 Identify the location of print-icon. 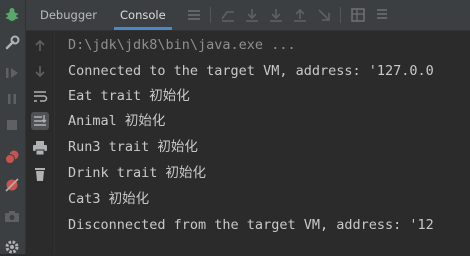
(40, 148).